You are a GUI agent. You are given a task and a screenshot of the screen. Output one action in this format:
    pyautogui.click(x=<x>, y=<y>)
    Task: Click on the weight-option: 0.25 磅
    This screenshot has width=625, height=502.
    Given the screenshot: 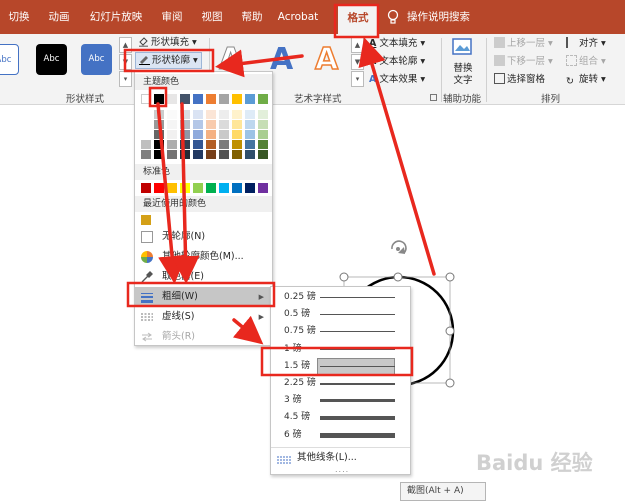 What is the action you would take?
    pyautogui.click(x=340, y=297)
    